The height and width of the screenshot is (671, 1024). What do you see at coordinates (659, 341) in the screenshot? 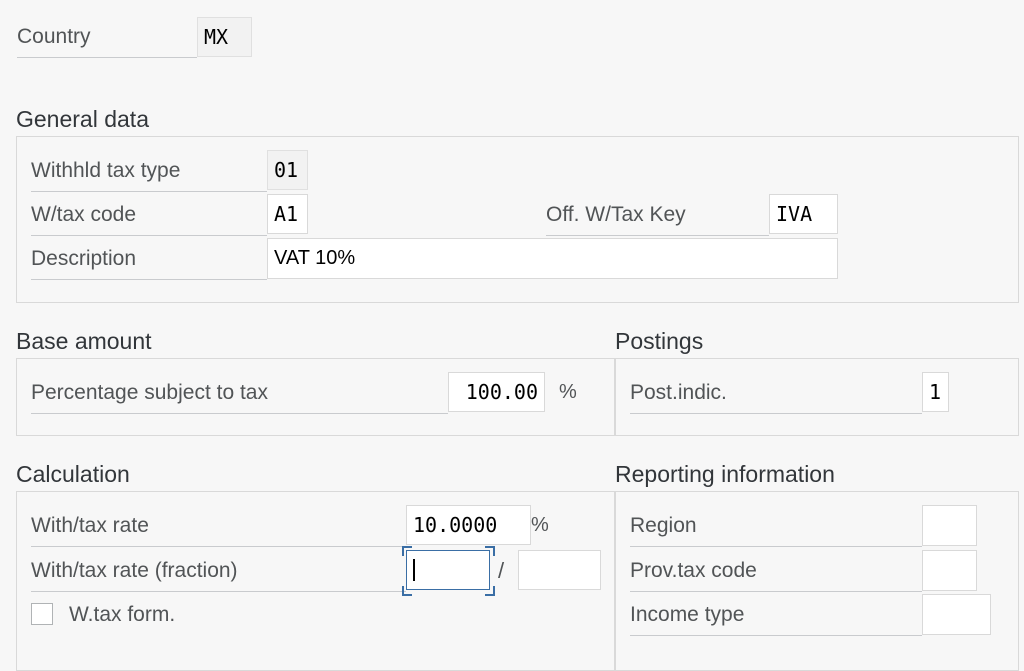
I see `postings-title: Postings` at bounding box center [659, 341].